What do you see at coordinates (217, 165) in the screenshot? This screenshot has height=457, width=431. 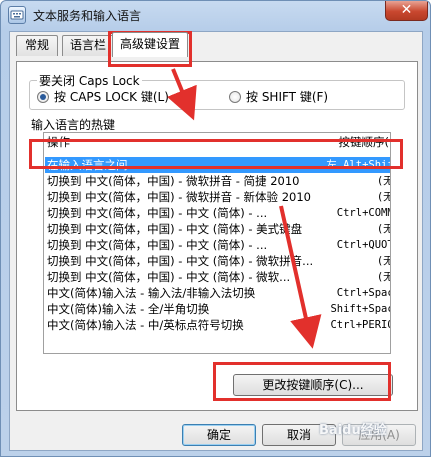 I see `hotkey-row: 在输入语言之间 左 Alt+Shift` at bounding box center [217, 165].